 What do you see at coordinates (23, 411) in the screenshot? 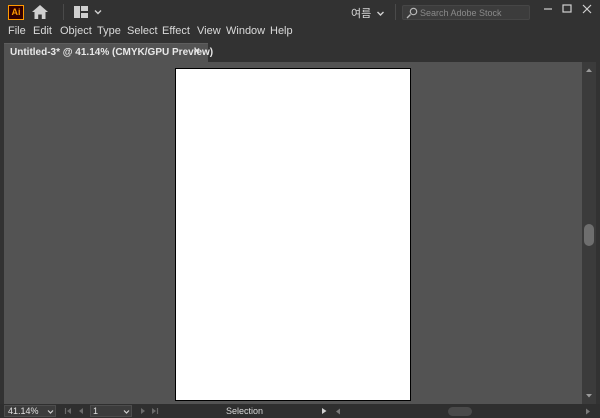
I see `zoom-level-value: 41.14%` at bounding box center [23, 411].